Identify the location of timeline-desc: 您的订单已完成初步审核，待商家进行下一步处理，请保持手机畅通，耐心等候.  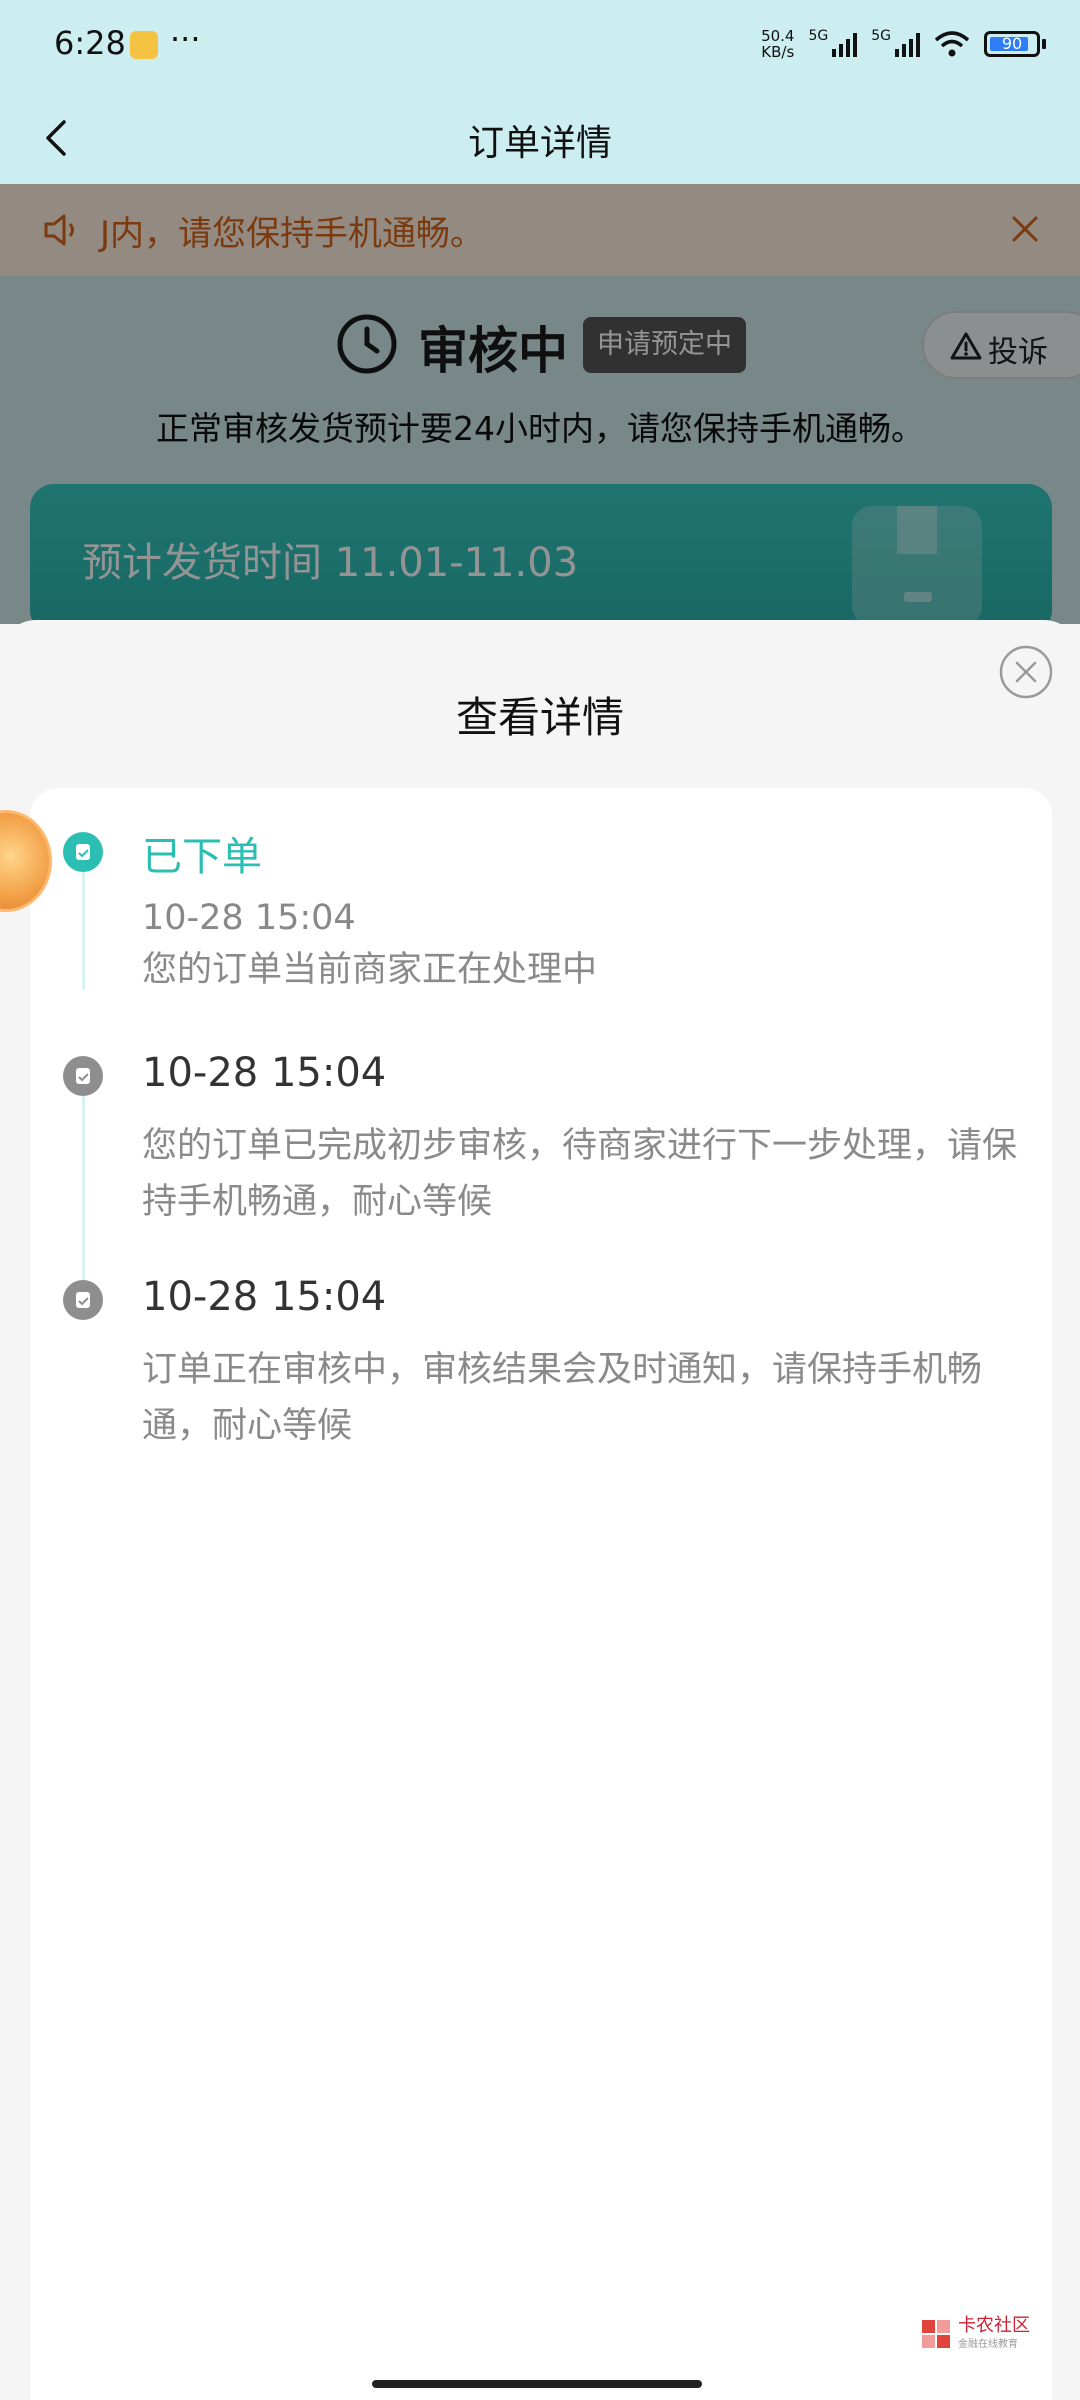
(580, 1174).